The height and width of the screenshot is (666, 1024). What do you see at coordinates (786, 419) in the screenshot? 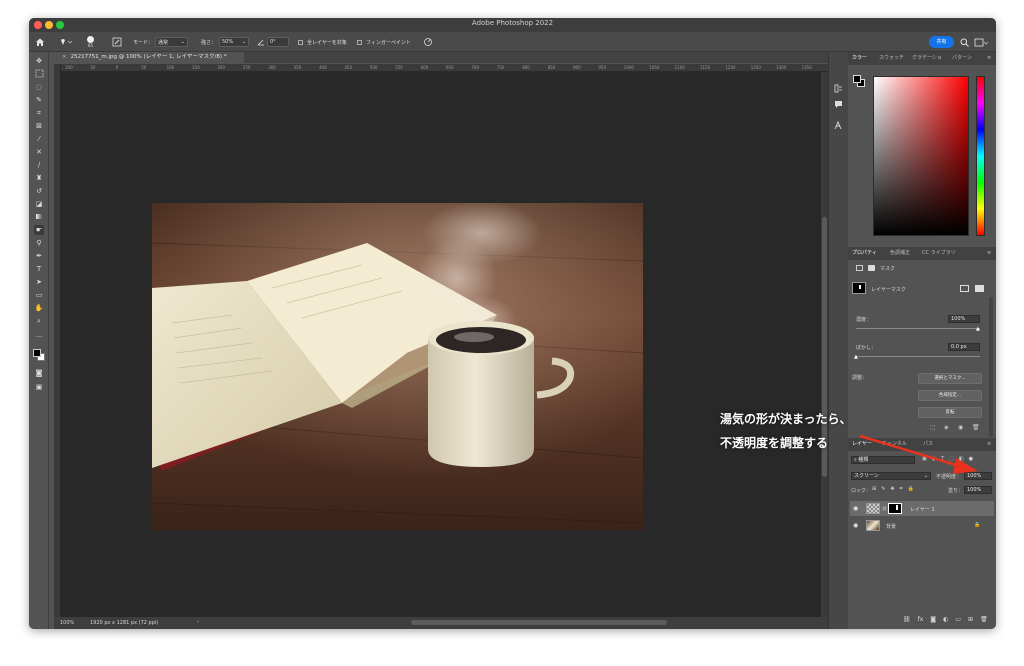
I see `annotation-line-1: 湯気の形が決まったら、` at bounding box center [786, 419].